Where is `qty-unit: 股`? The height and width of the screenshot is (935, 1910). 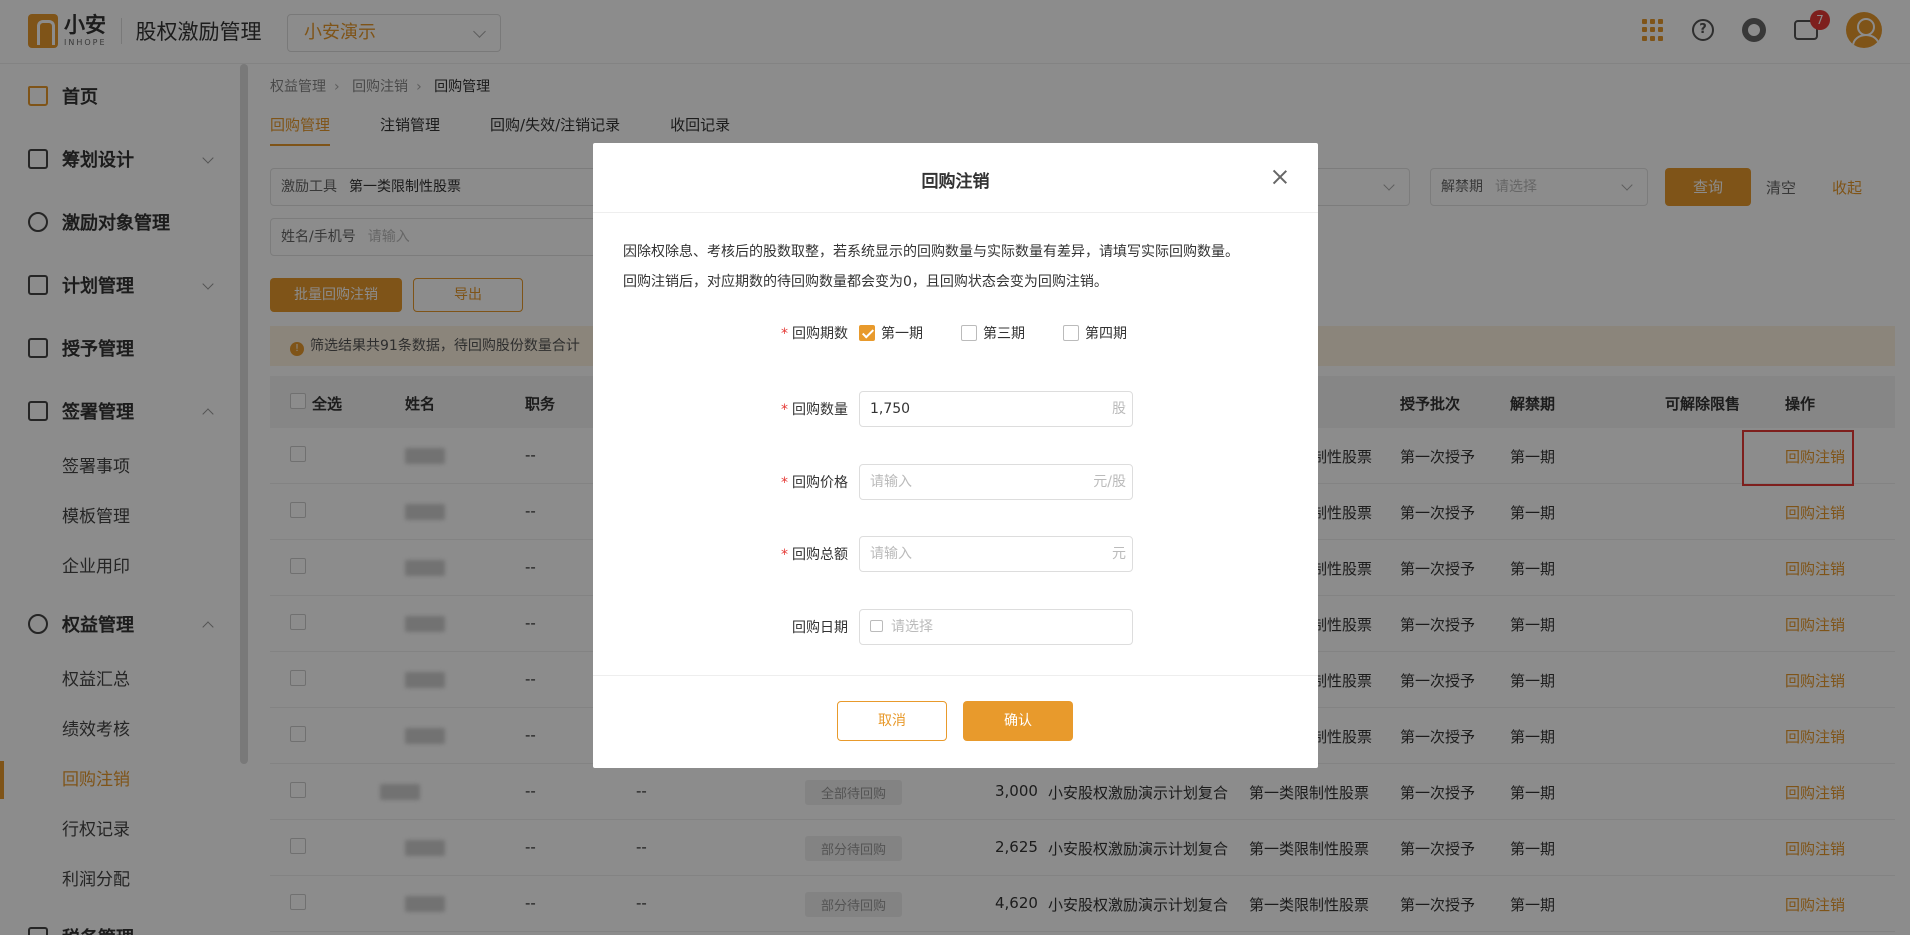
qty-unit: 股 is located at coordinates (1119, 409).